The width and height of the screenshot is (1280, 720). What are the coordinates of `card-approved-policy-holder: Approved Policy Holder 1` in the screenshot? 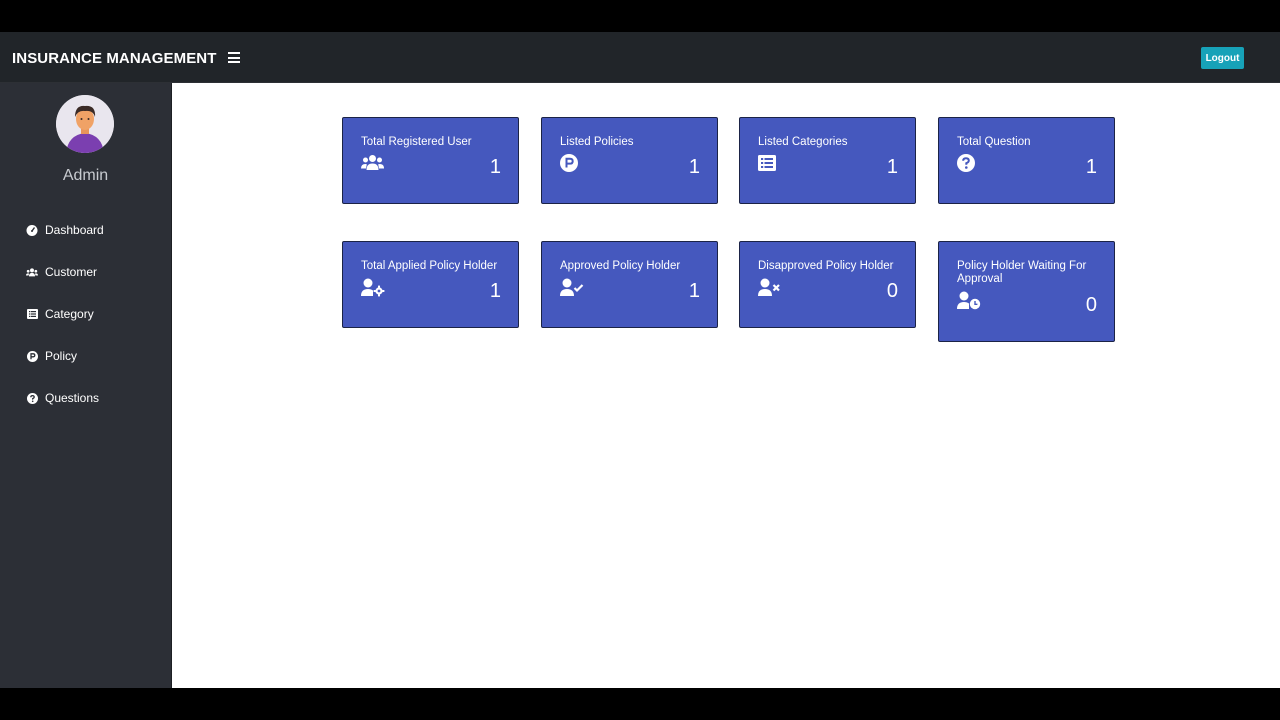 It's located at (629, 284).